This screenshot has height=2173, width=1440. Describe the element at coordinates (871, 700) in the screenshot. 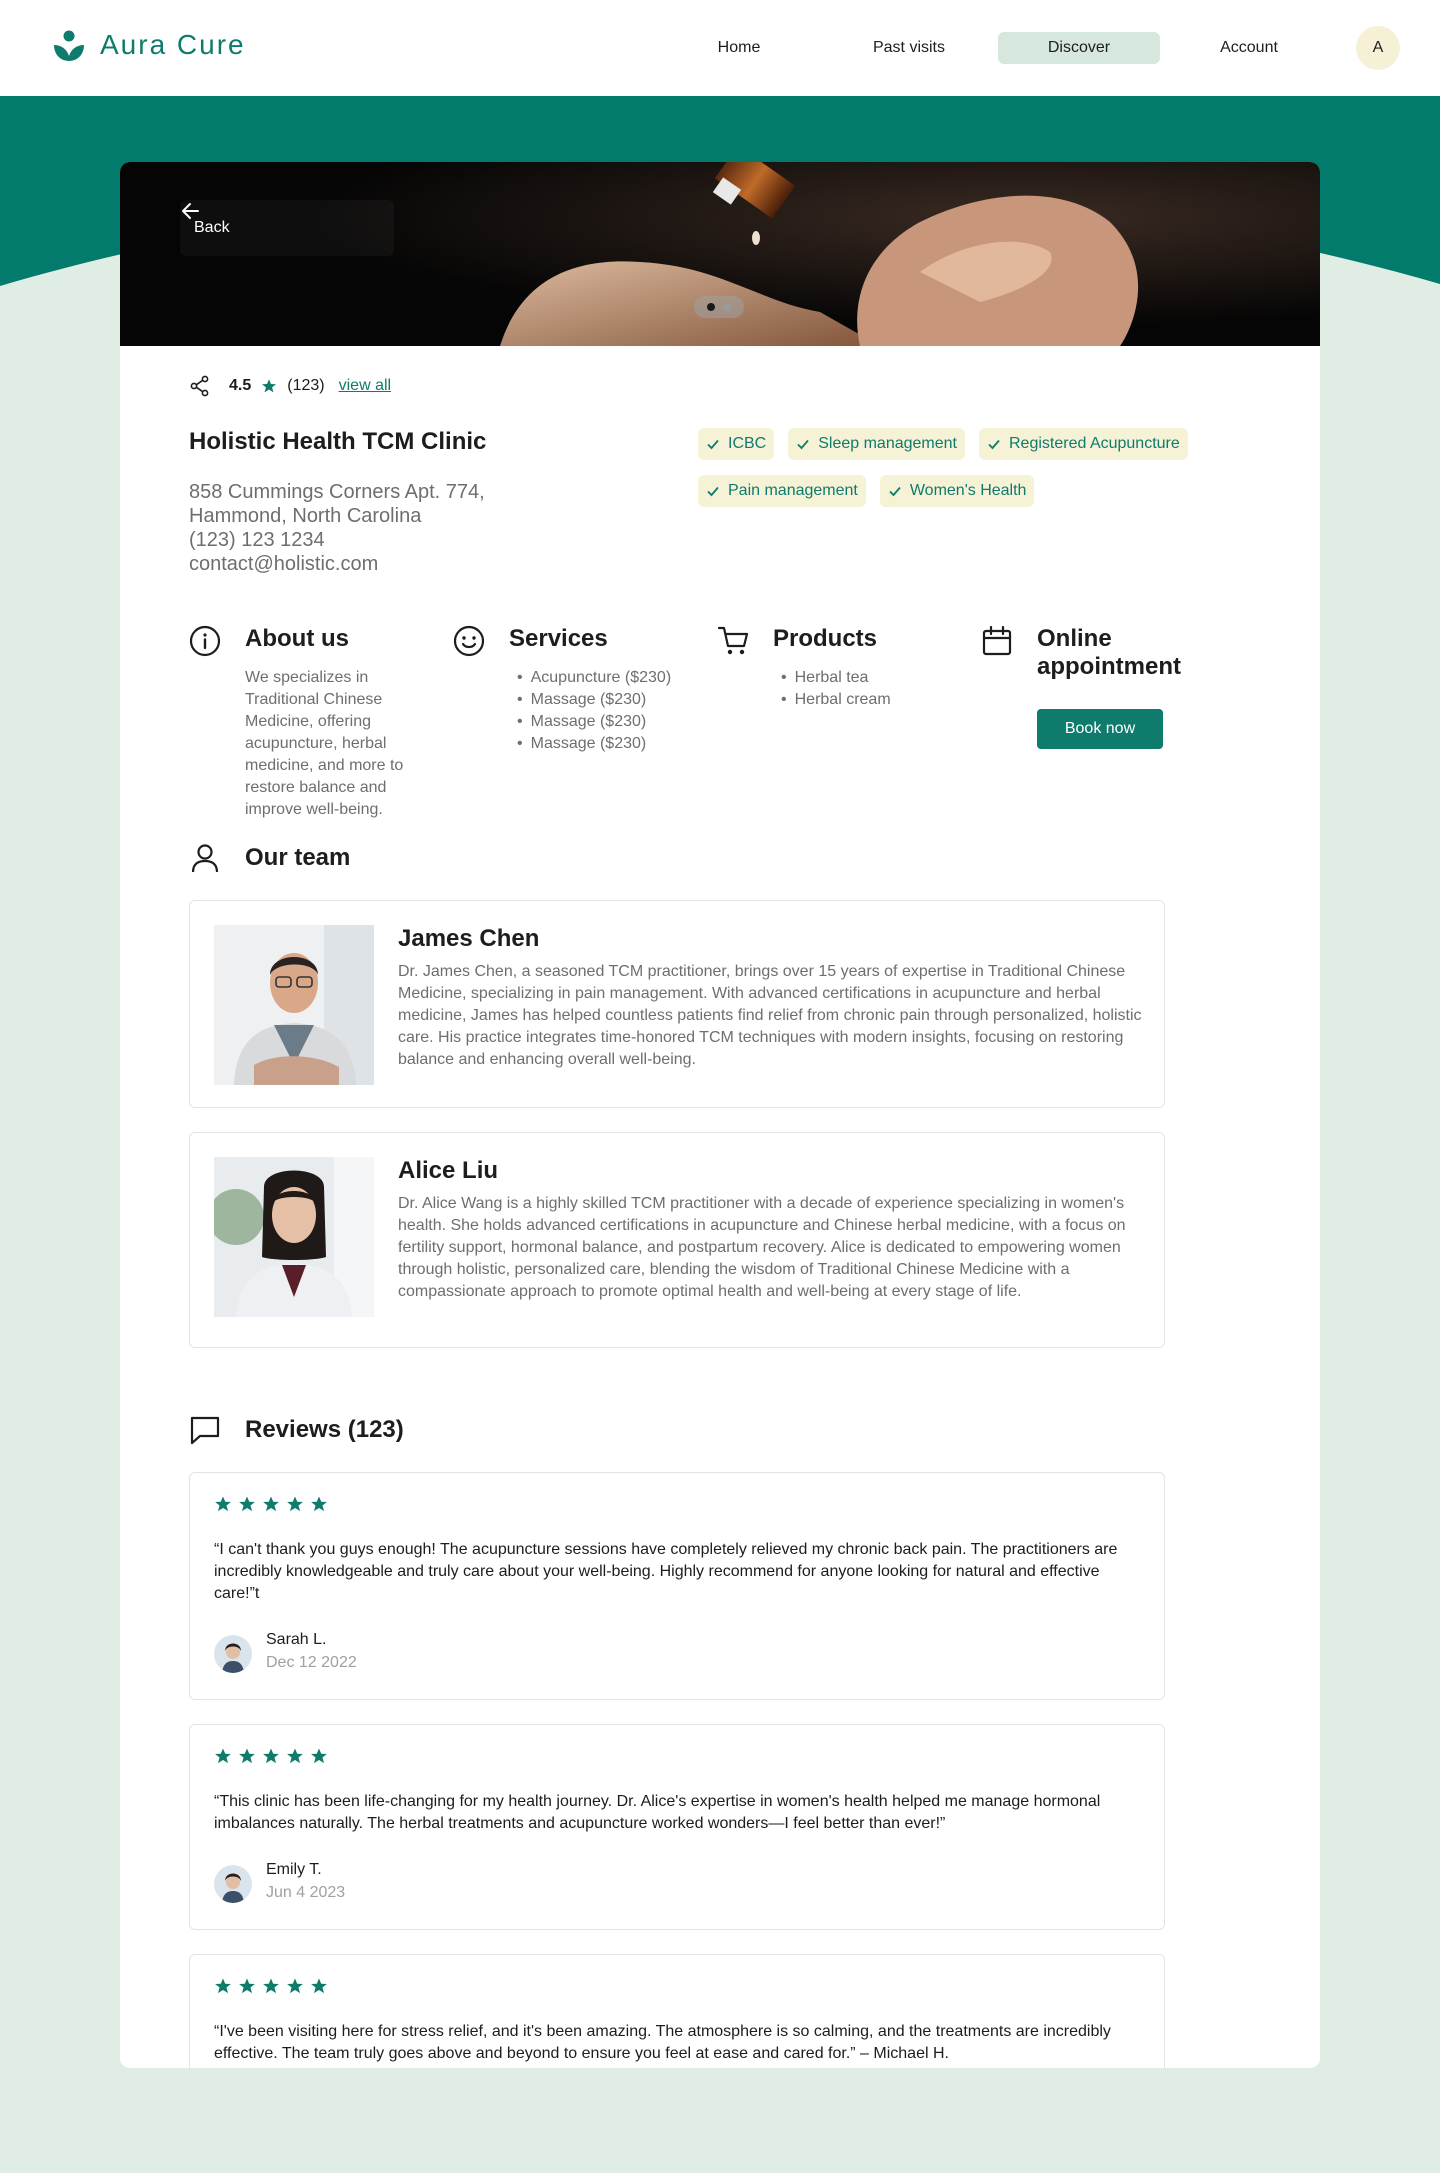

I see `product-item: Herbal cream` at that location.